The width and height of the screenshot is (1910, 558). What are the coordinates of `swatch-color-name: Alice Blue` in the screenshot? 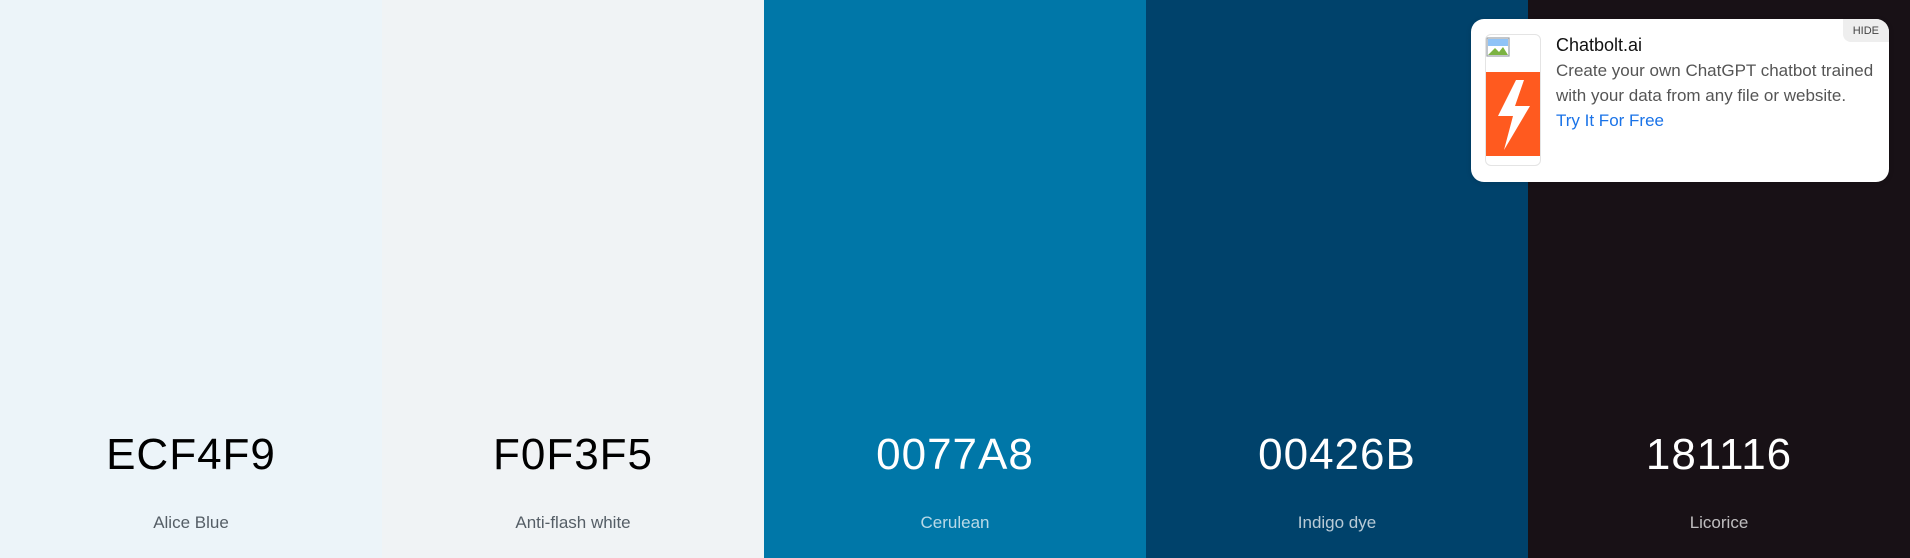 It's located at (191, 522).